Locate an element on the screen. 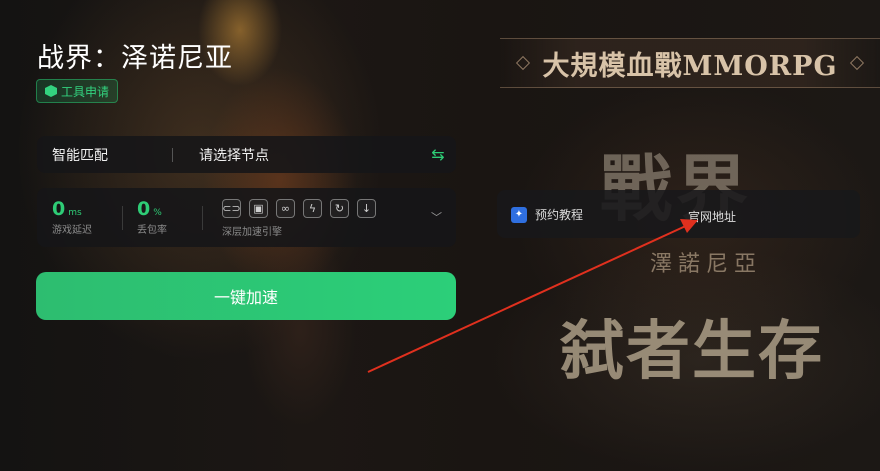 Image resolution: width=880 pixels, height=471 pixels. latency-stat: 0 ms 游戏延迟 is located at coordinates (72, 217).